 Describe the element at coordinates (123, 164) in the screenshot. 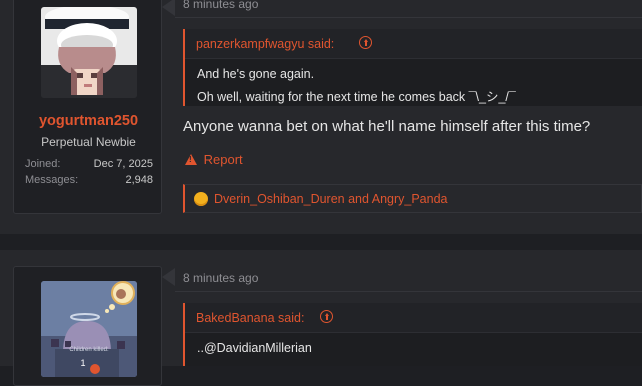

I see `stat-value: Dec 7, 2025` at that location.